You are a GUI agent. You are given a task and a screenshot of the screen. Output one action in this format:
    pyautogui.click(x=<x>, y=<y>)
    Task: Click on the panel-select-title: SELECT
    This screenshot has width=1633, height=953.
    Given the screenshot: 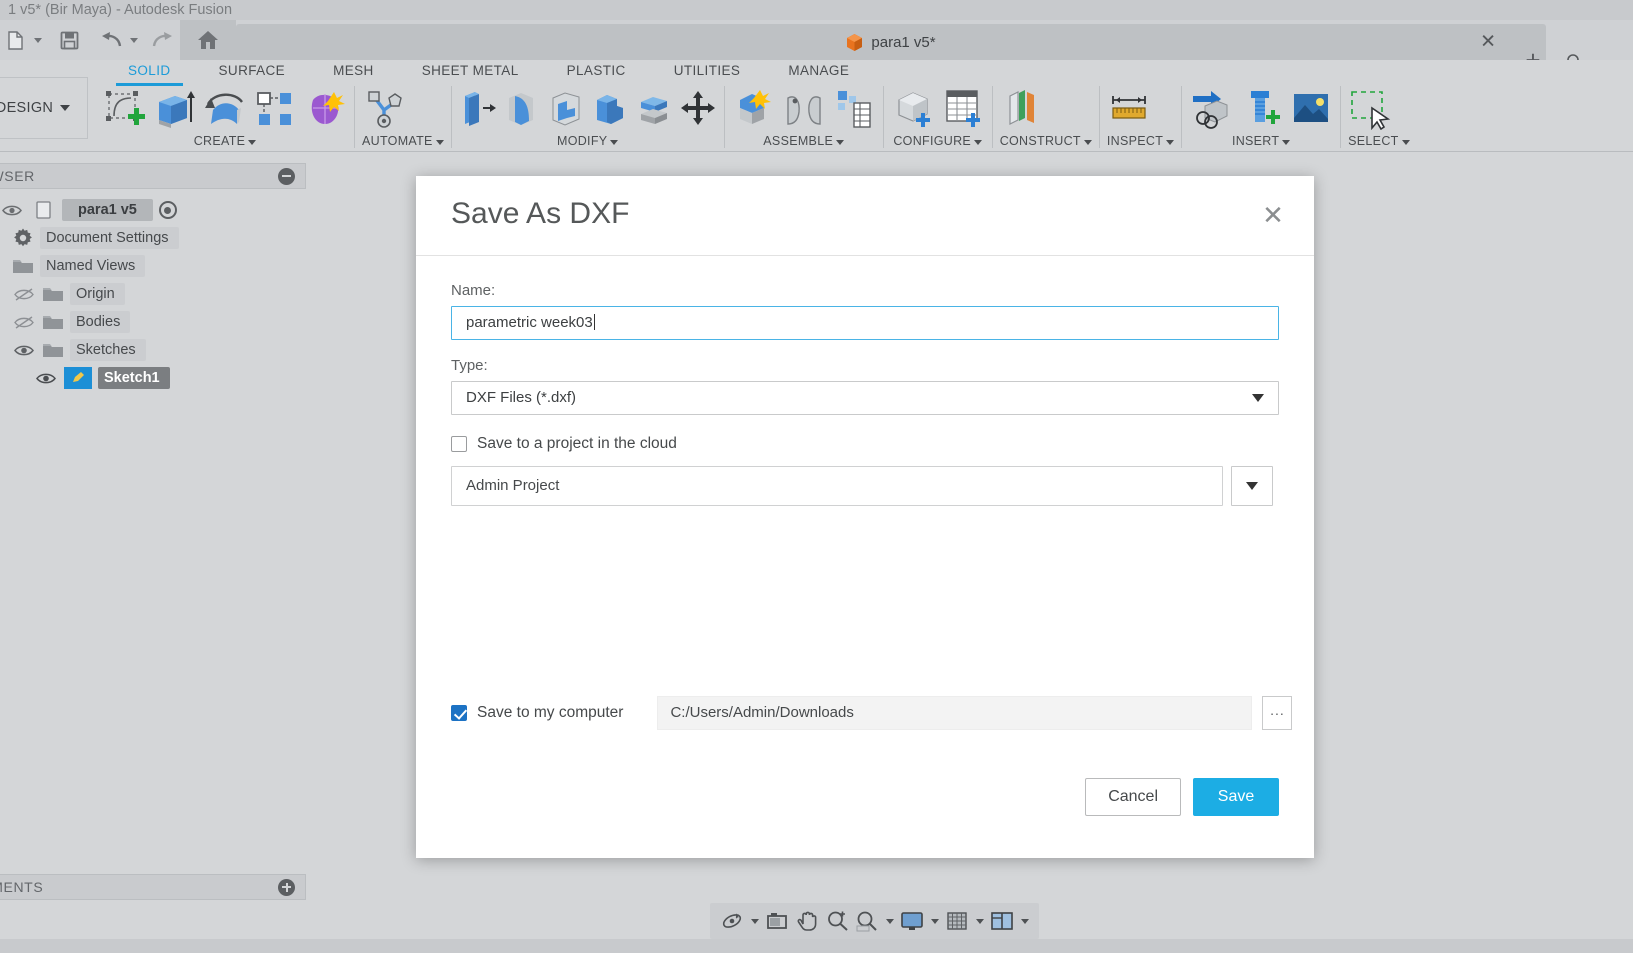 What is the action you would take?
    pyautogui.click(x=1379, y=141)
    